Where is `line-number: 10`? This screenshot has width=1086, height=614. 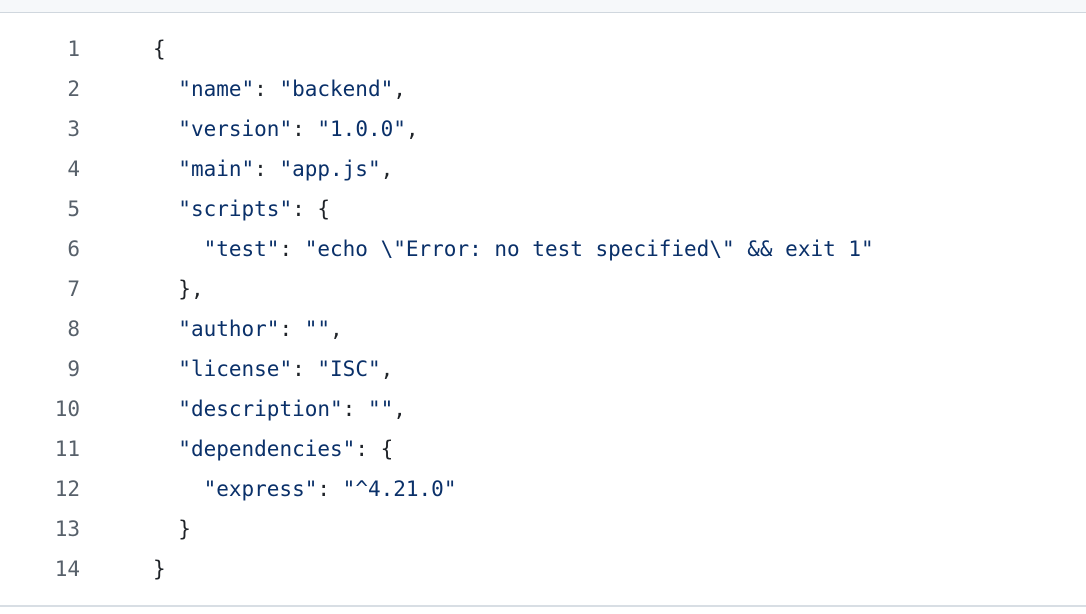 line-number: 10 is located at coordinates (40, 409).